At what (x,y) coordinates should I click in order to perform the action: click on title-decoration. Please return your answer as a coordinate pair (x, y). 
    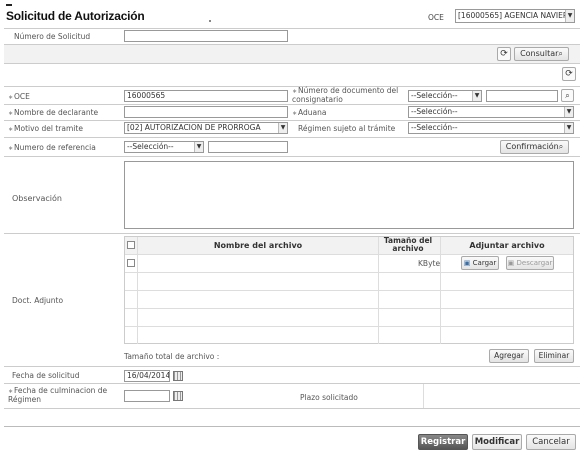
    Looking at the image, I should click on (9, 5).